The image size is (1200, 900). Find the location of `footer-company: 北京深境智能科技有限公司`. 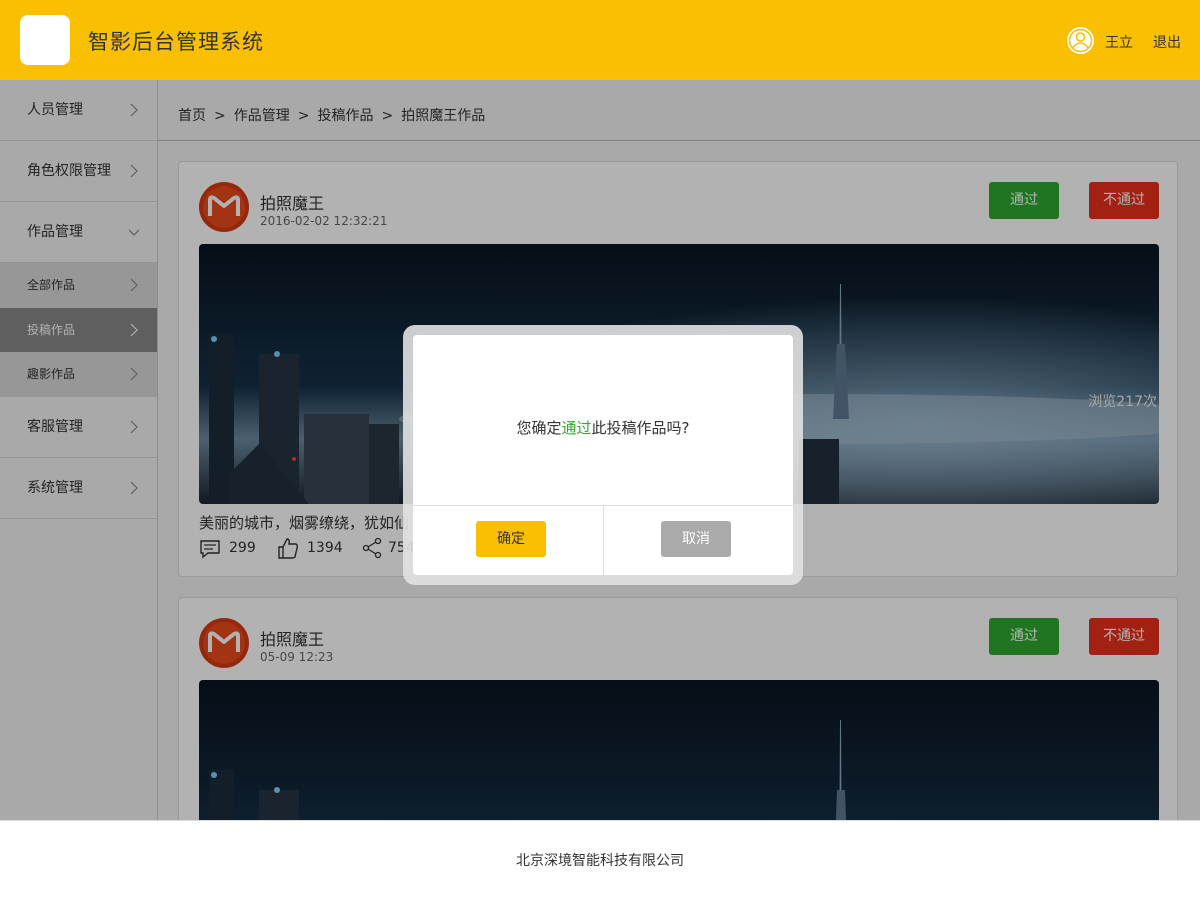

footer-company: 北京深境智能科技有限公司 is located at coordinates (600, 861).